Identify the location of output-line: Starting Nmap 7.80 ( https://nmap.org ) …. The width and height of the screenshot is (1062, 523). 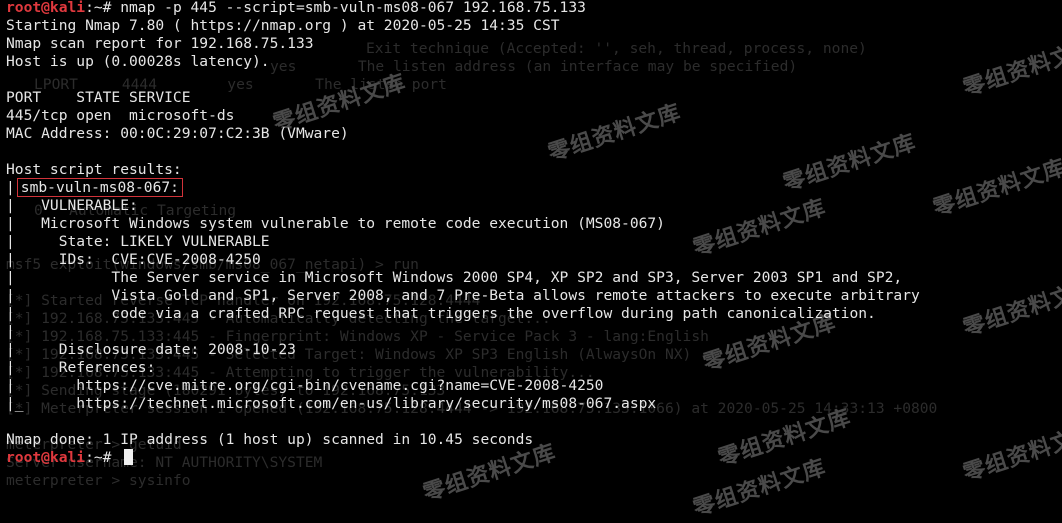
(283, 25).